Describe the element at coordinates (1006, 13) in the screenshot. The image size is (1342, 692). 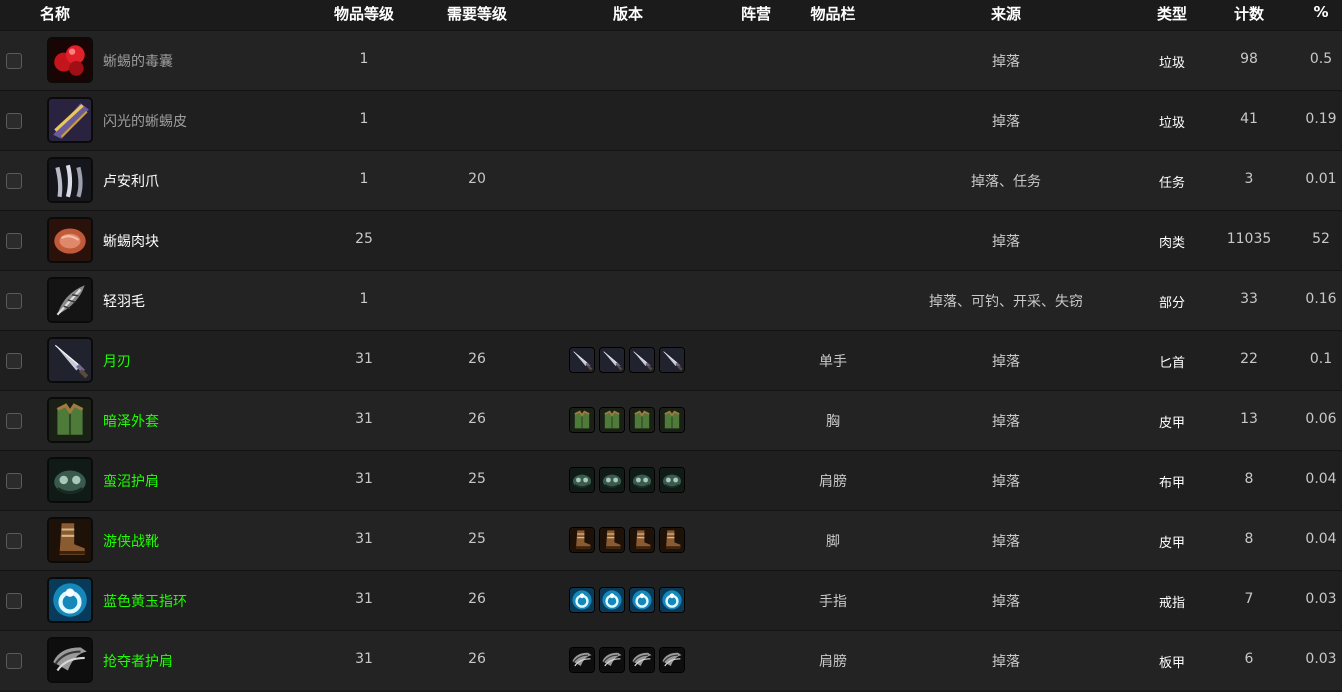
I see `col-header-source: 来源` at that location.